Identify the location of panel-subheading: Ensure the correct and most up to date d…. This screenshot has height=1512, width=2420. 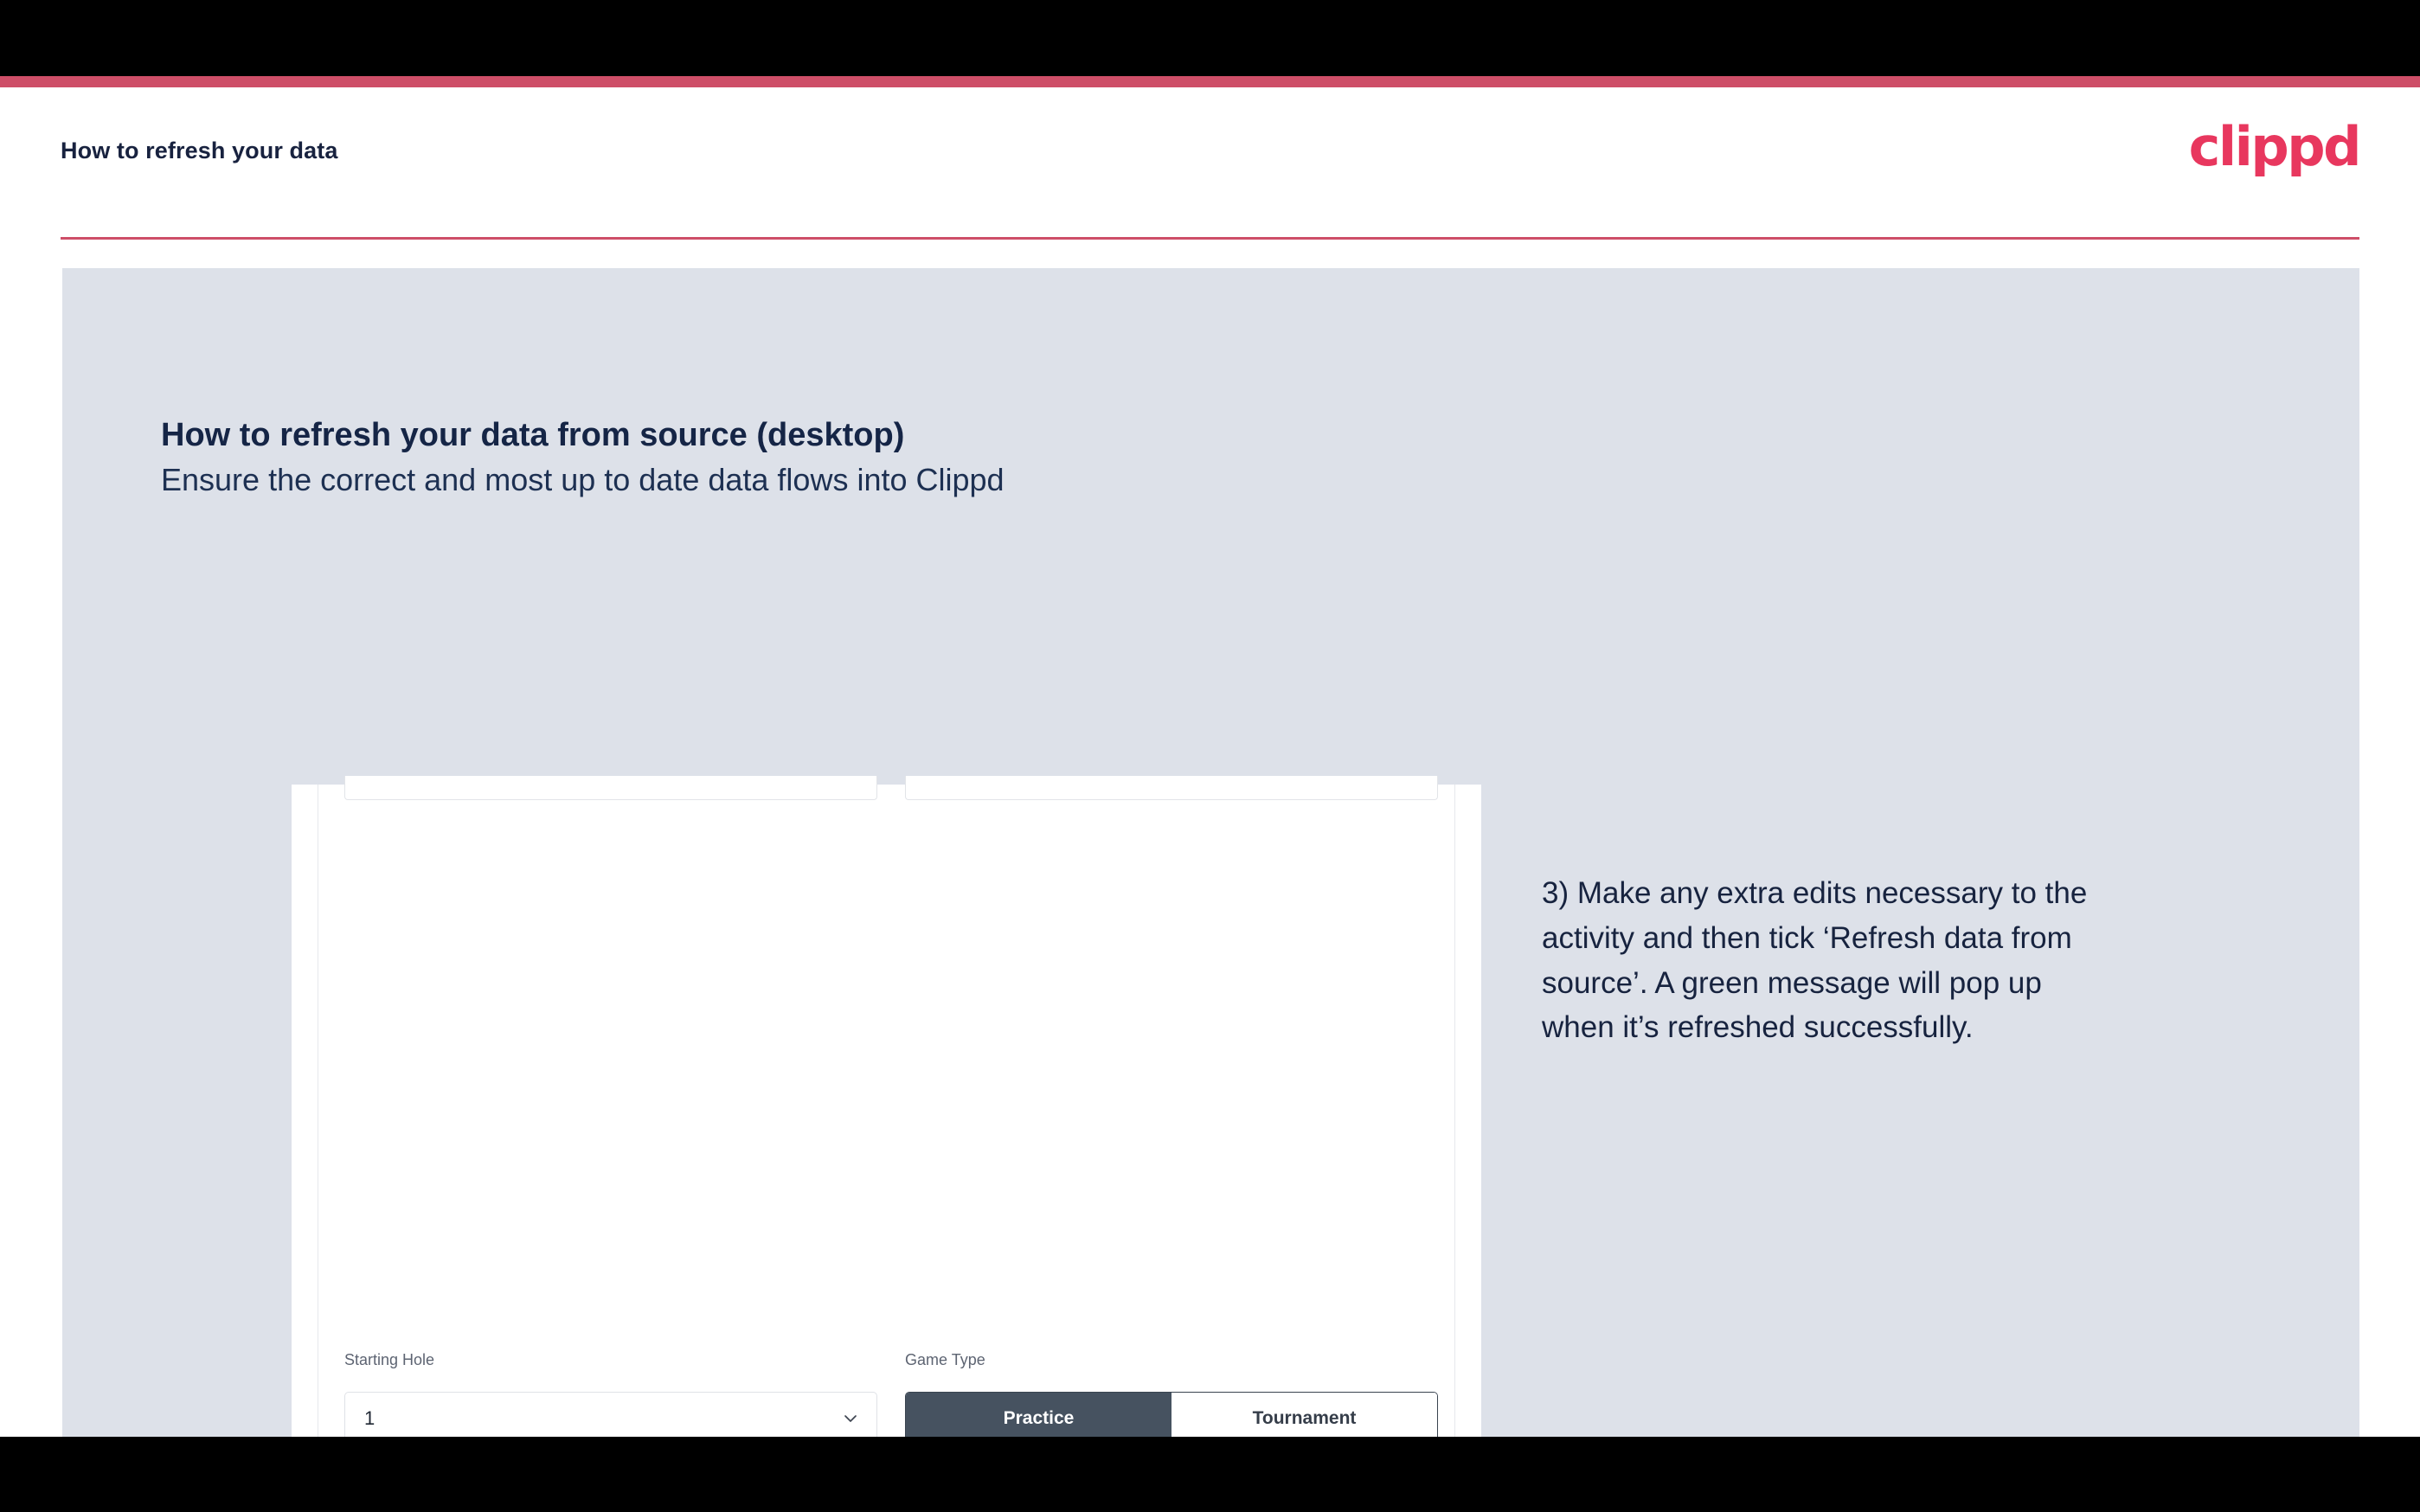
(583, 479).